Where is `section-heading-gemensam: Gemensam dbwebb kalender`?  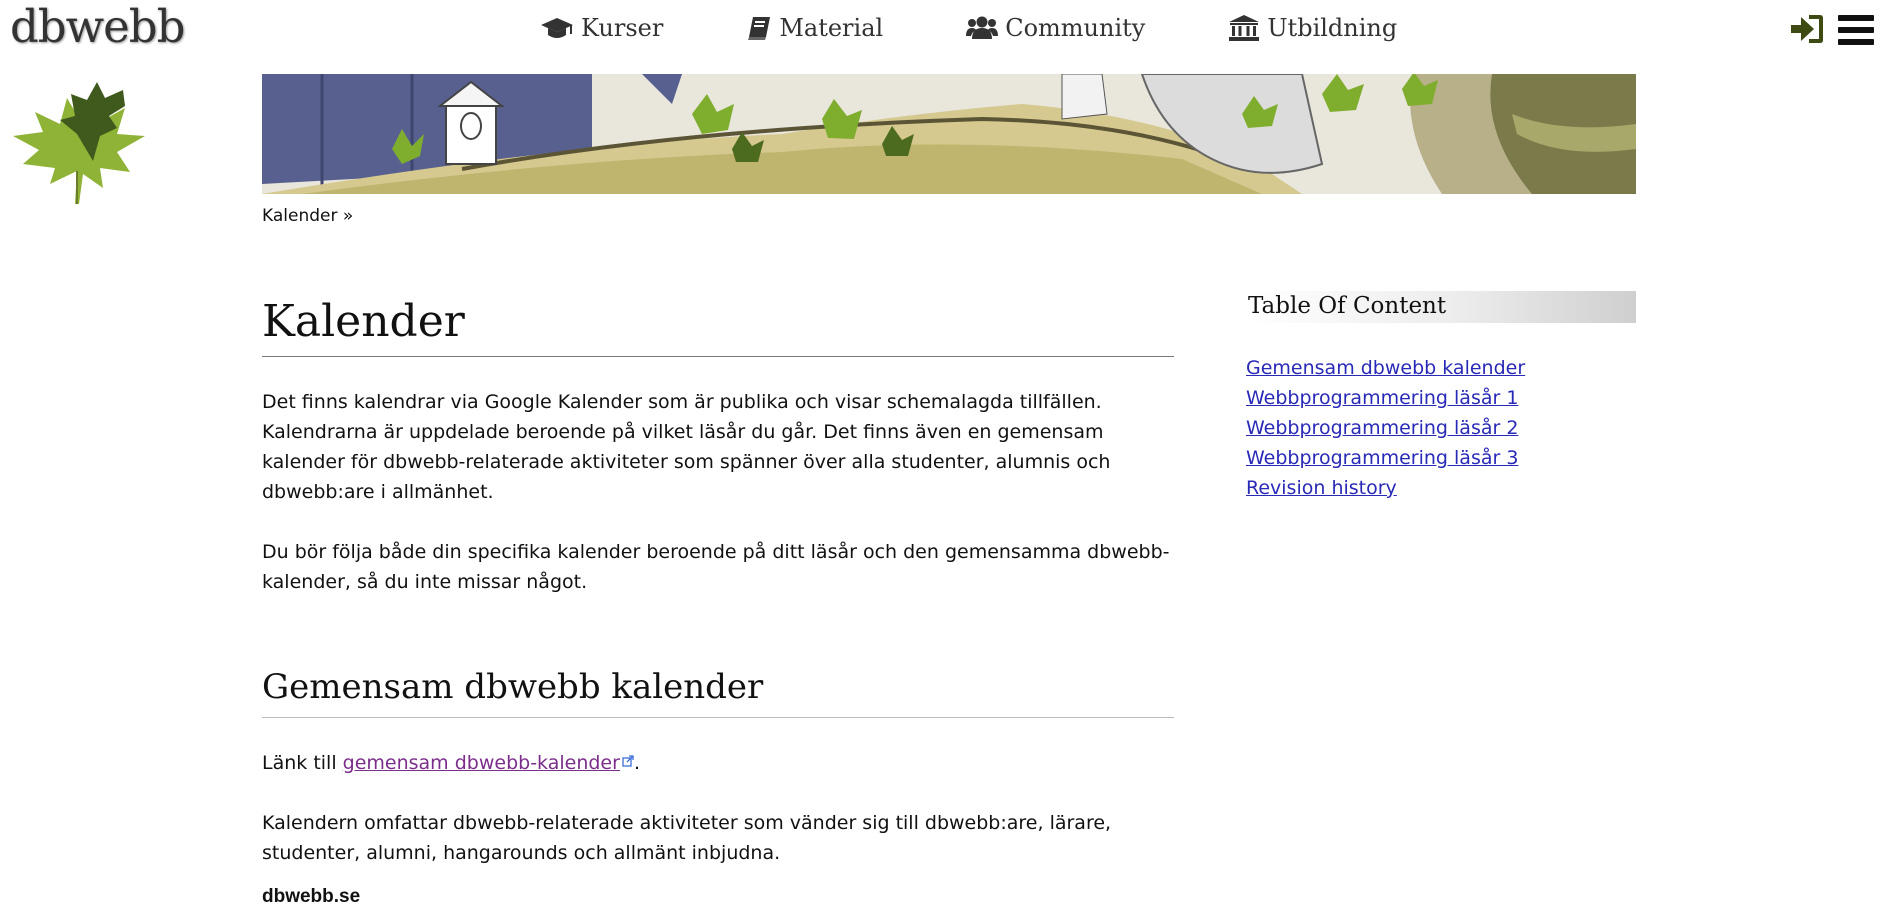 section-heading-gemensam: Gemensam dbwebb kalender is located at coordinates (718, 691).